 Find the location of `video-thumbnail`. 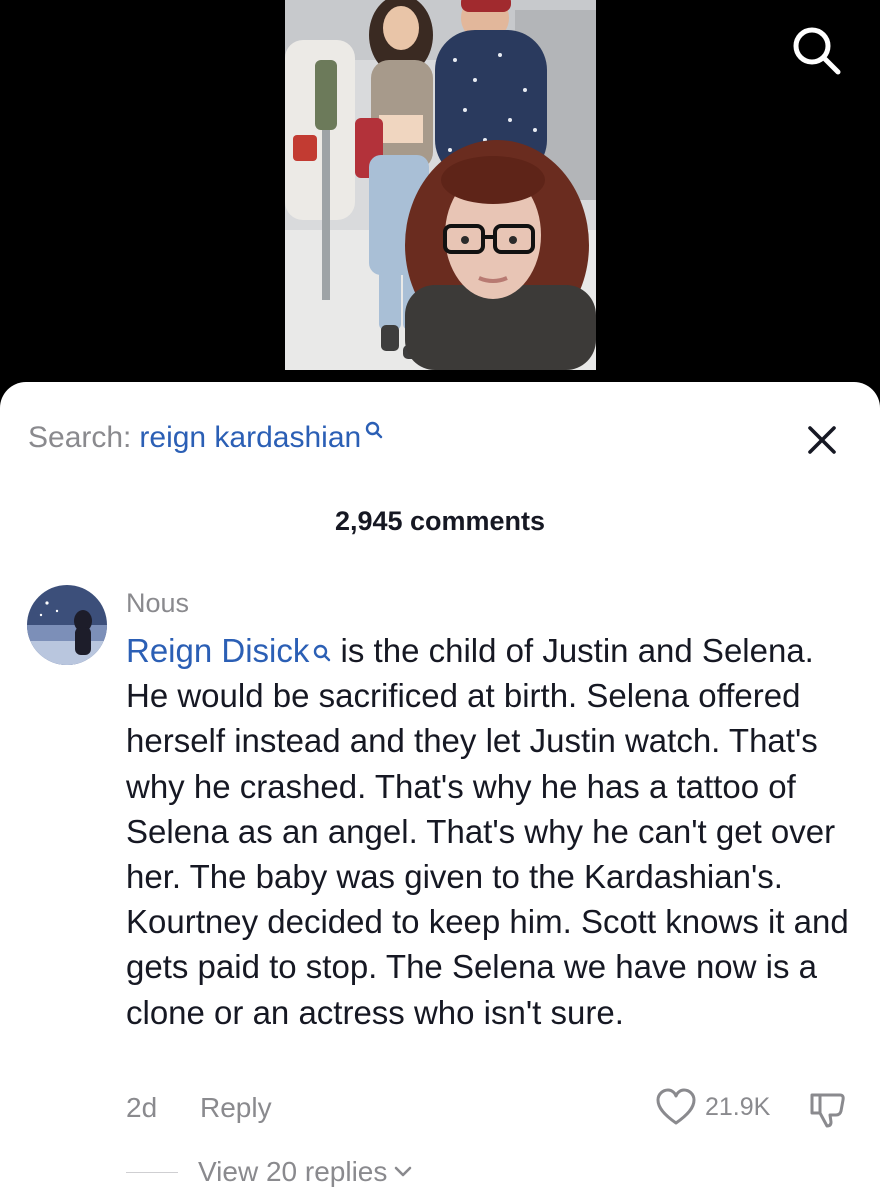

video-thumbnail is located at coordinates (440, 185).